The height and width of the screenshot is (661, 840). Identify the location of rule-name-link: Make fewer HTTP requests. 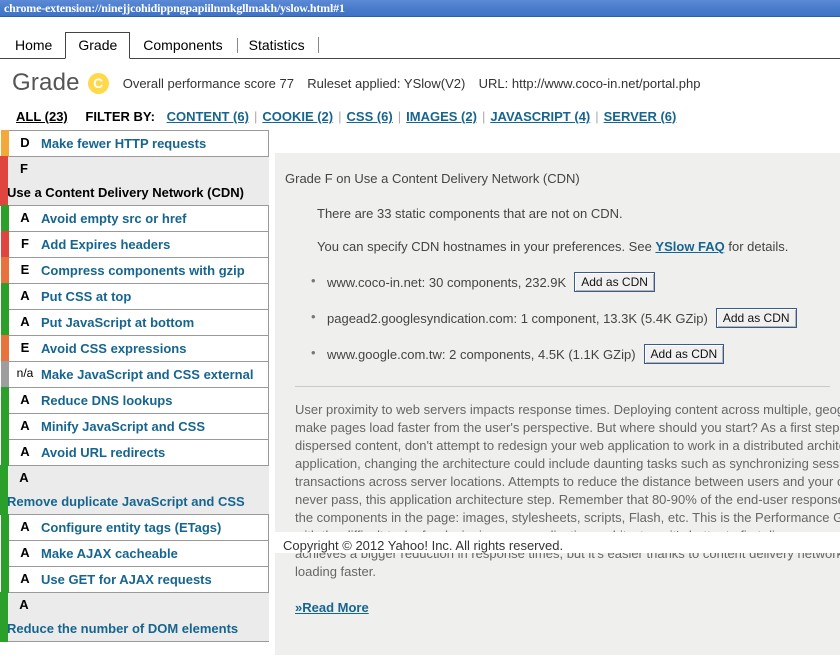
(126, 143).